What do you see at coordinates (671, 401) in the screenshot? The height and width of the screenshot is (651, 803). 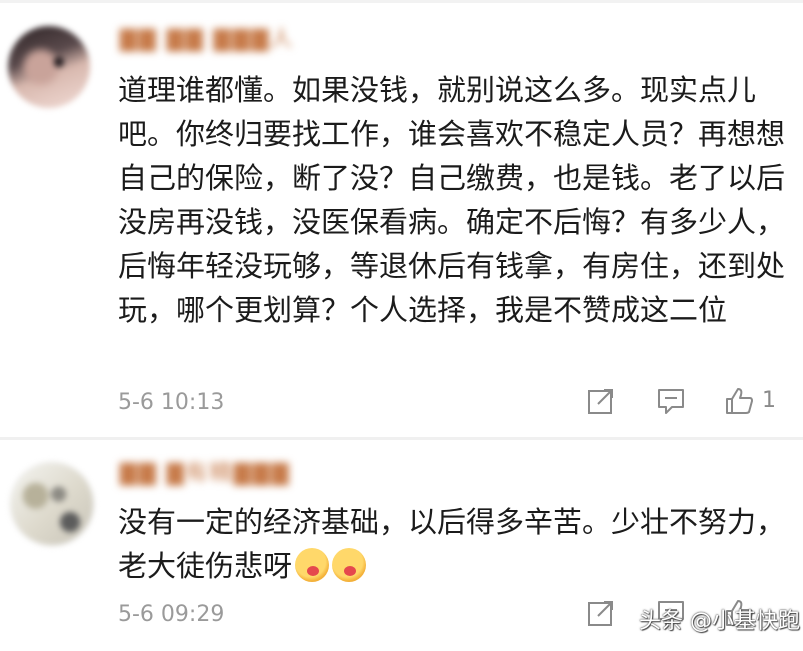 I see `comment-icon` at bounding box center [671, 401].